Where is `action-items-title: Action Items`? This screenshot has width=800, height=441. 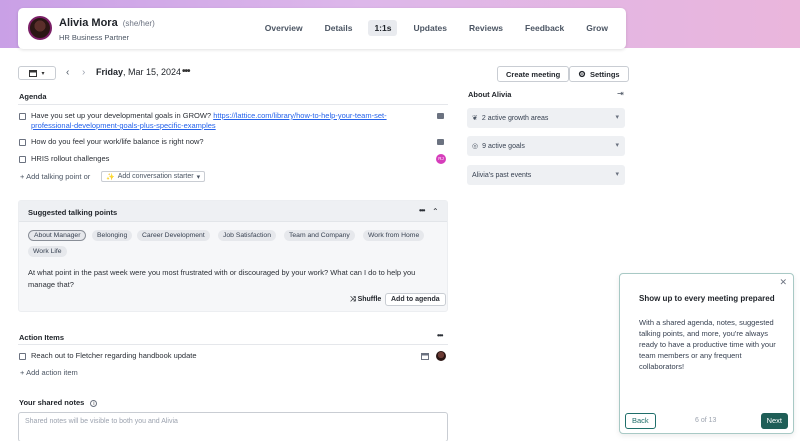
action-items-title: Action Items is located at coordinates (42, 337).